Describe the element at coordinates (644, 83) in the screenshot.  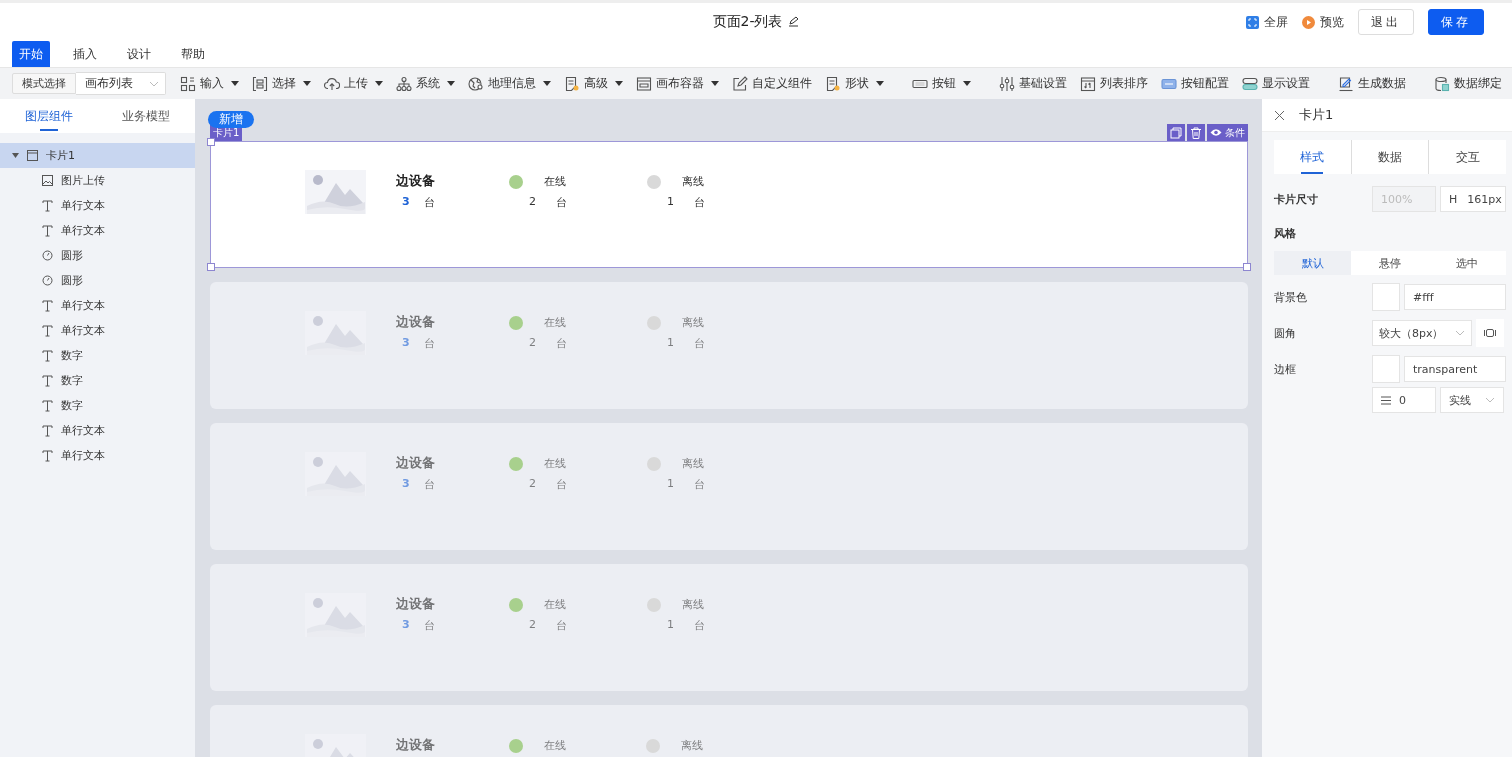
I see `window-icon` at that location.